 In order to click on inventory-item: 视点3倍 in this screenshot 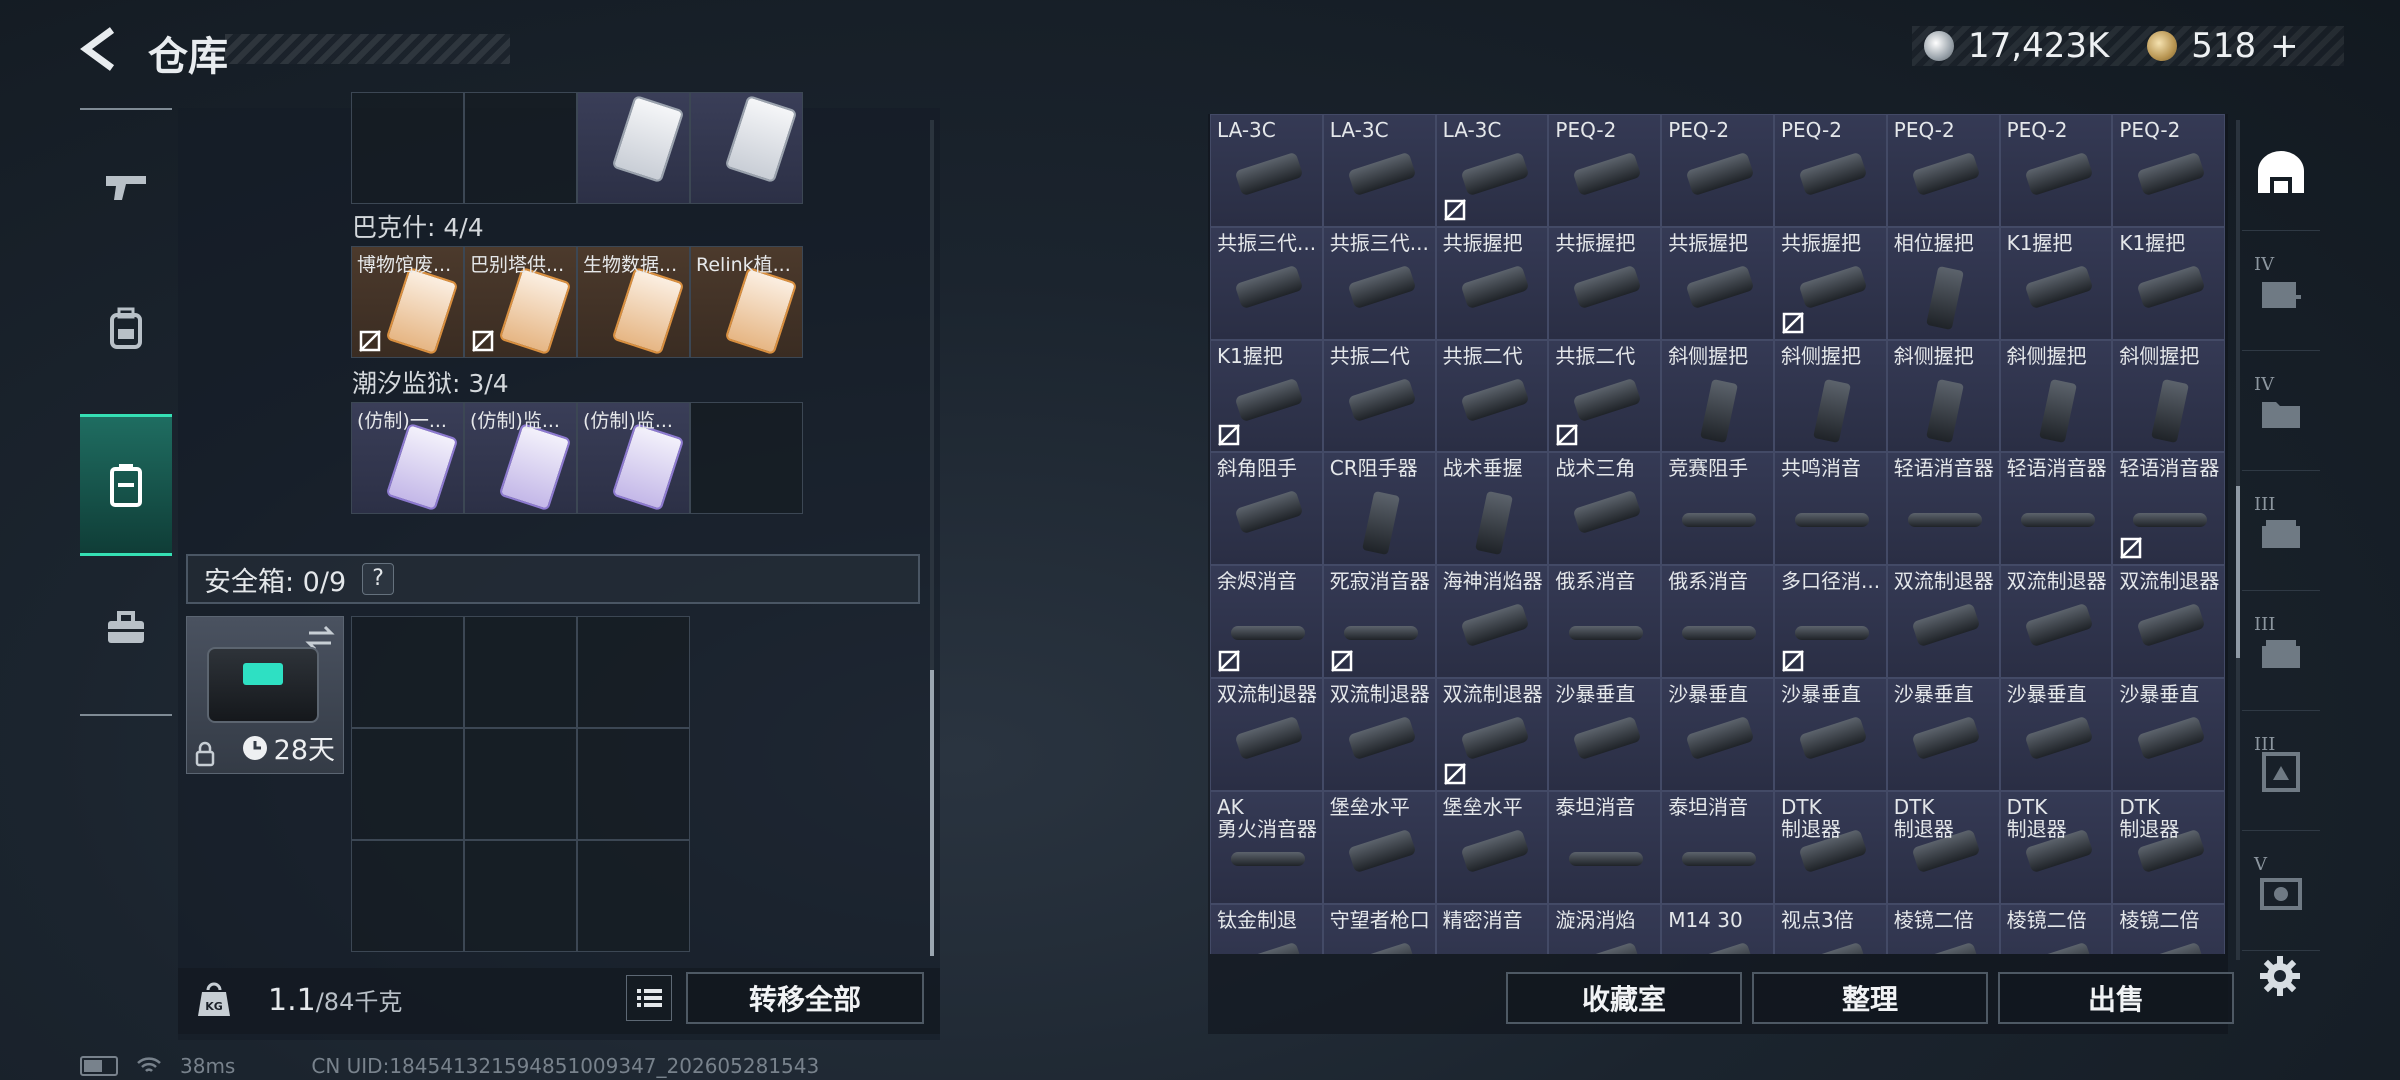, I will do `click(1830, 928)`.